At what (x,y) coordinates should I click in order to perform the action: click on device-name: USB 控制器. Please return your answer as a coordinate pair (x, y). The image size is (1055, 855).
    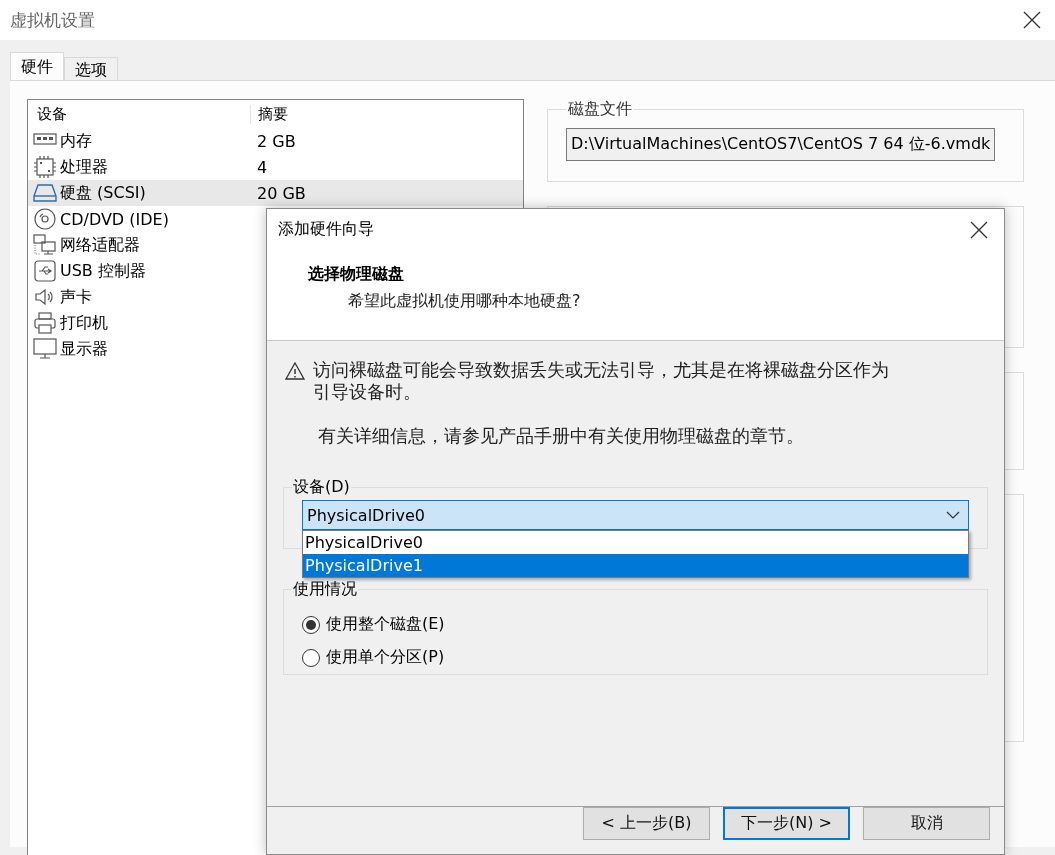
    Looking at the image, I should click on (103, 271).